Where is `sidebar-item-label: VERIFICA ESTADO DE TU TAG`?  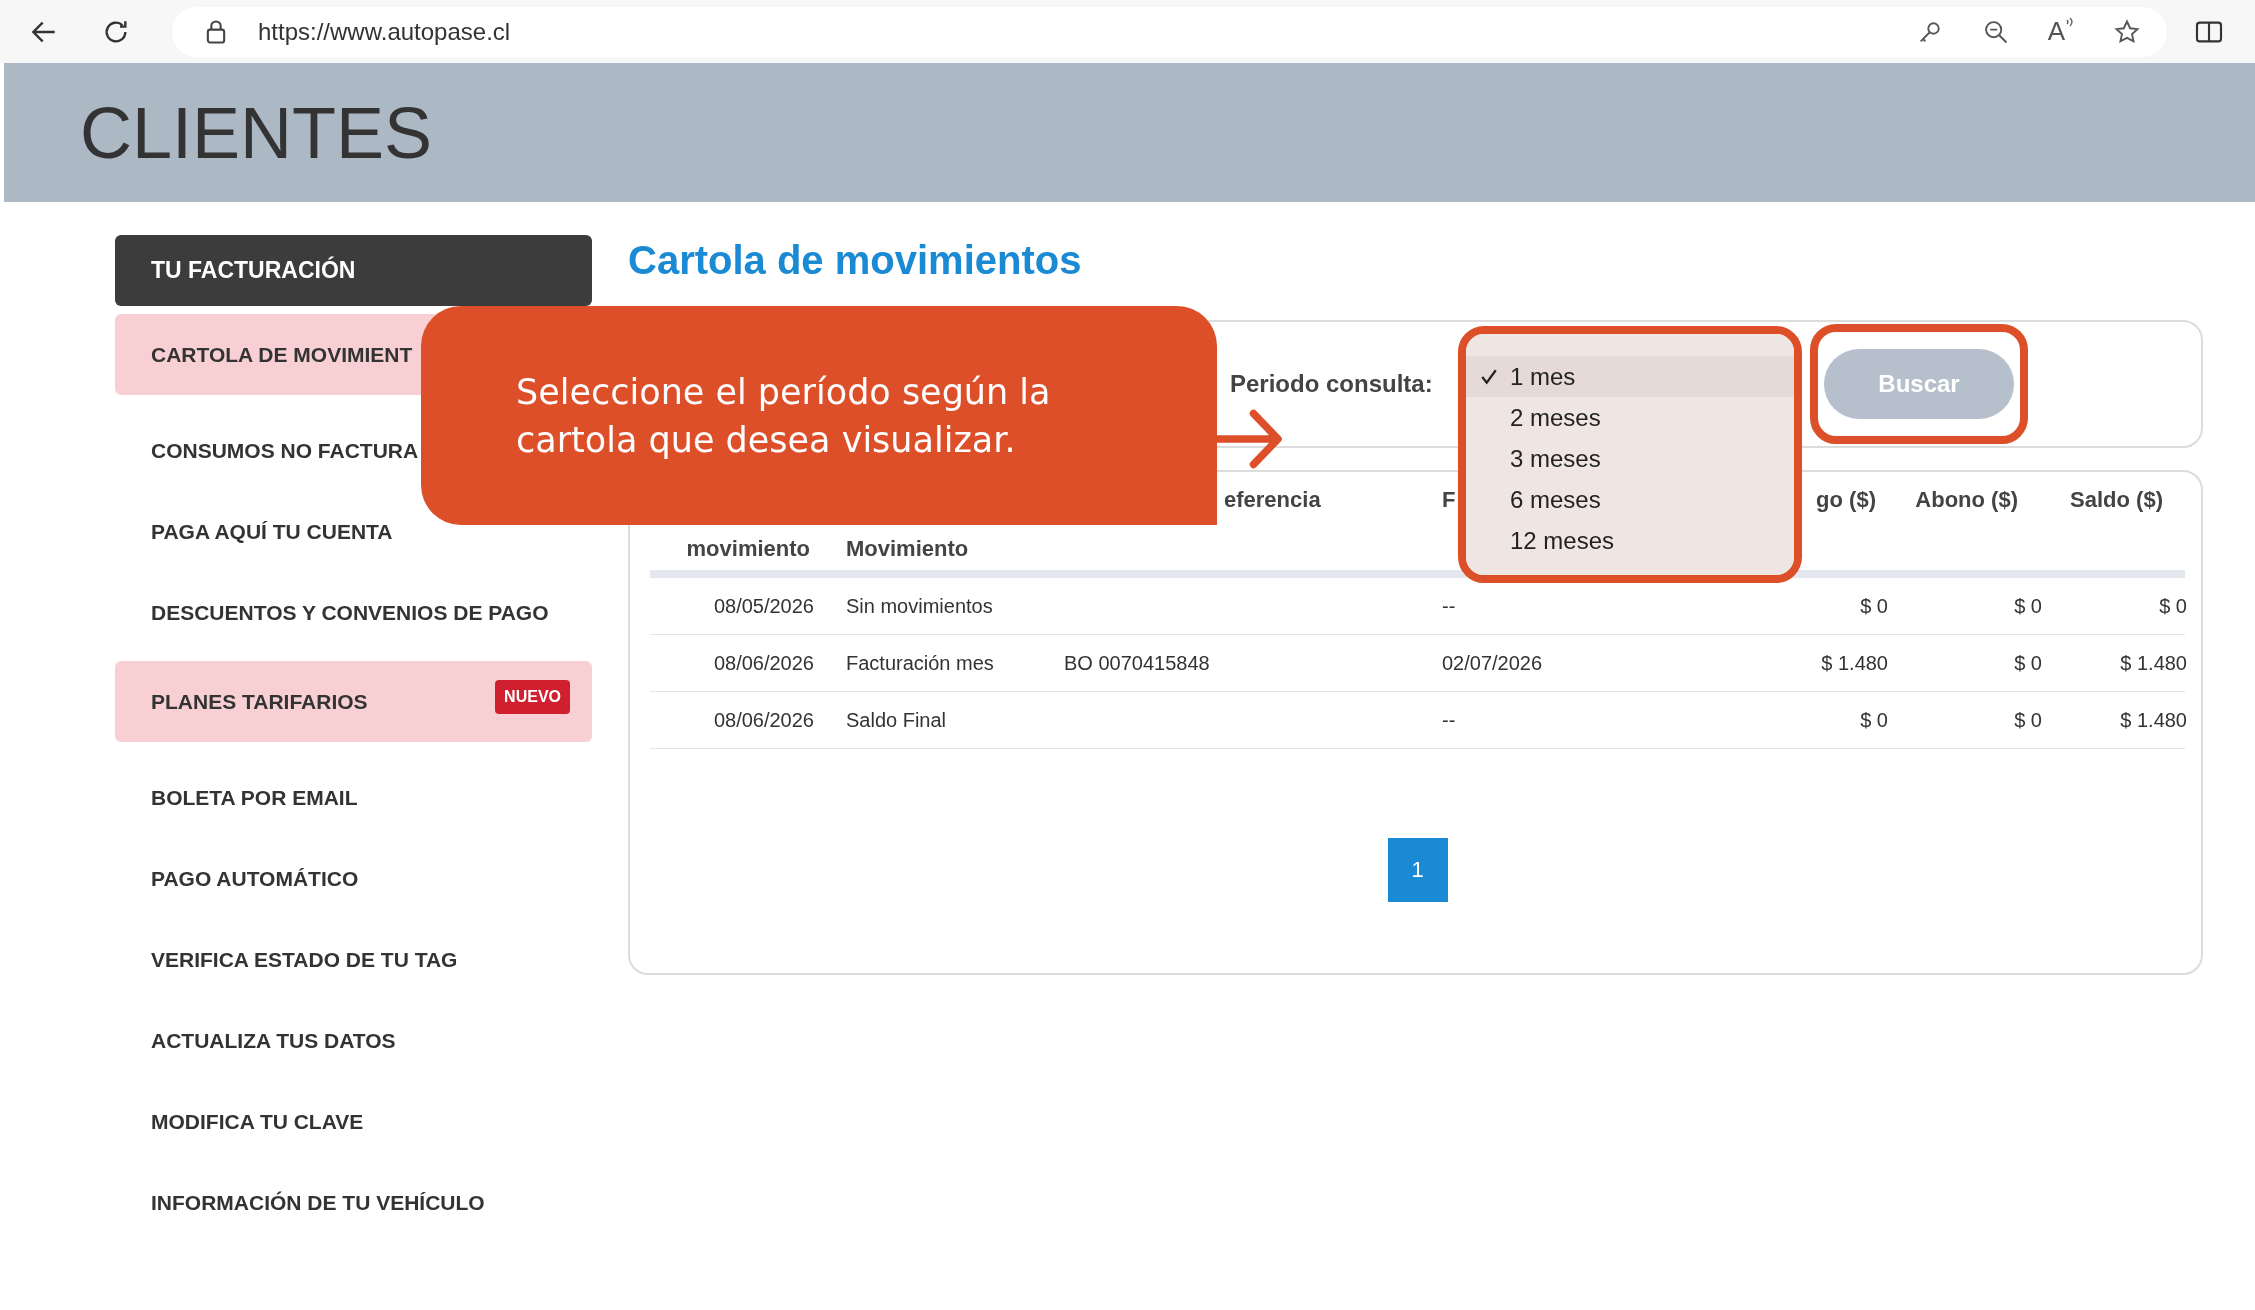
sidebar-item-label: VERIFICA ESTADO DE TU TAG is located at coordinates (304, 959).